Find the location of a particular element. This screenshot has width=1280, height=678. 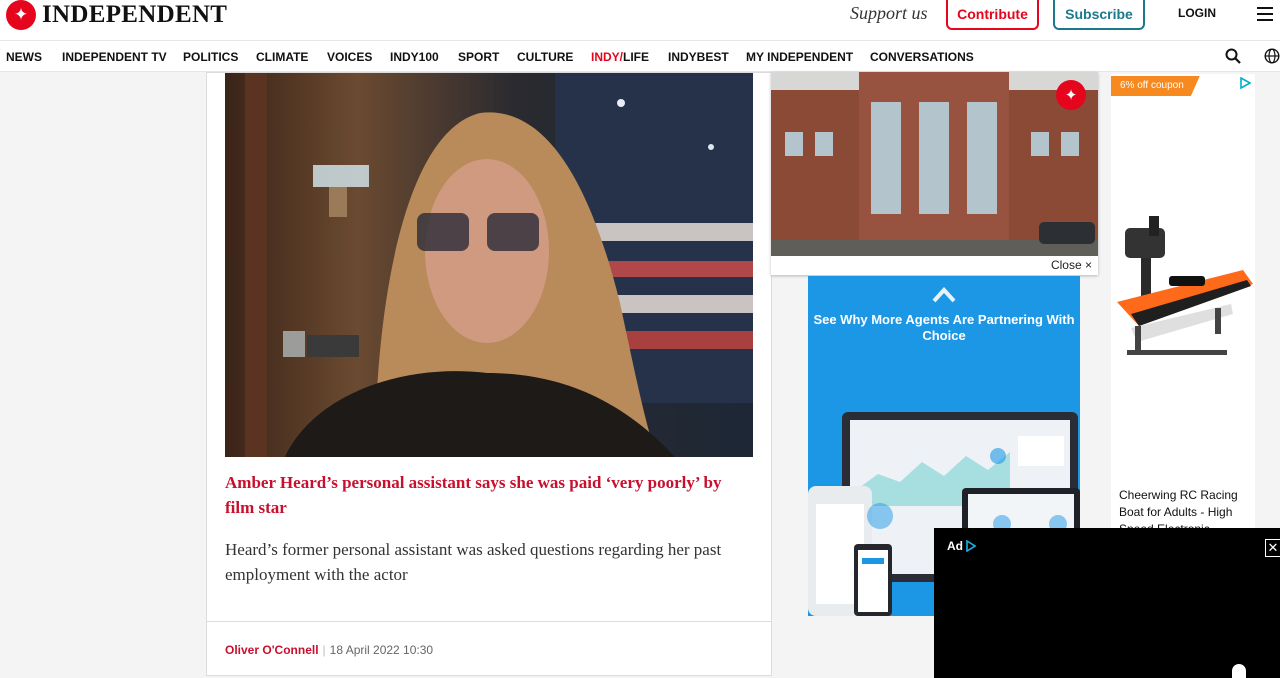

nav-voices: VOICES is located at coordinates (349, 57).